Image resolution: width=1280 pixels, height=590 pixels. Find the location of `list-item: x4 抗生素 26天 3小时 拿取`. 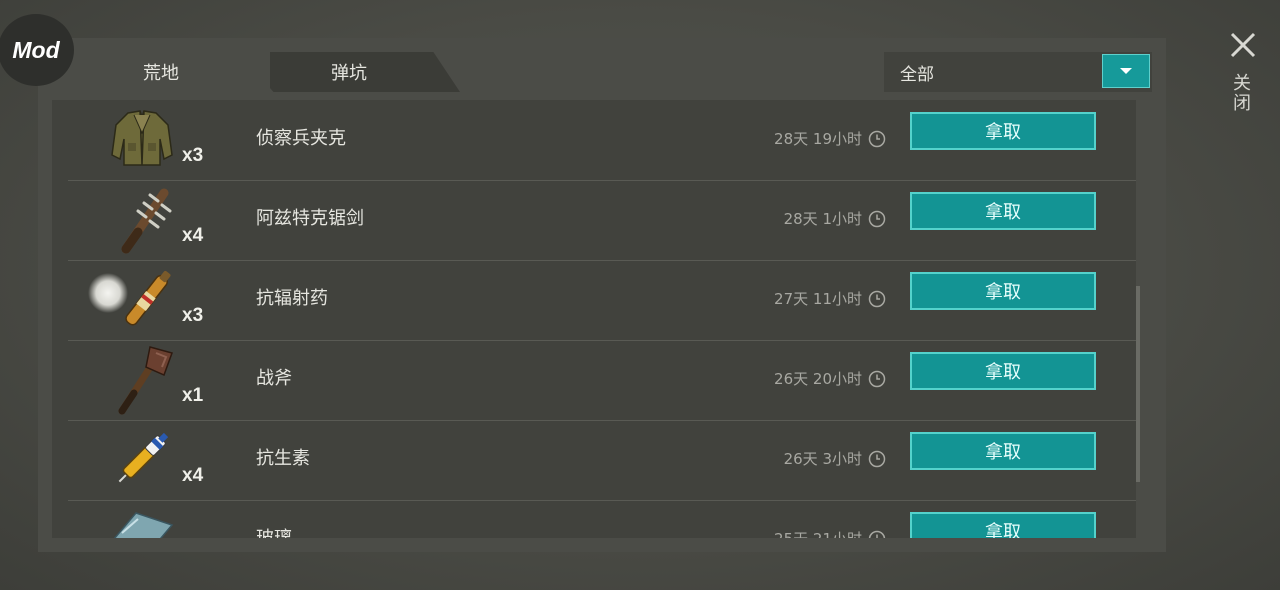

list-item: x4 抗生素 26天 3小时 拿取 is located at coordinates (602, 460).